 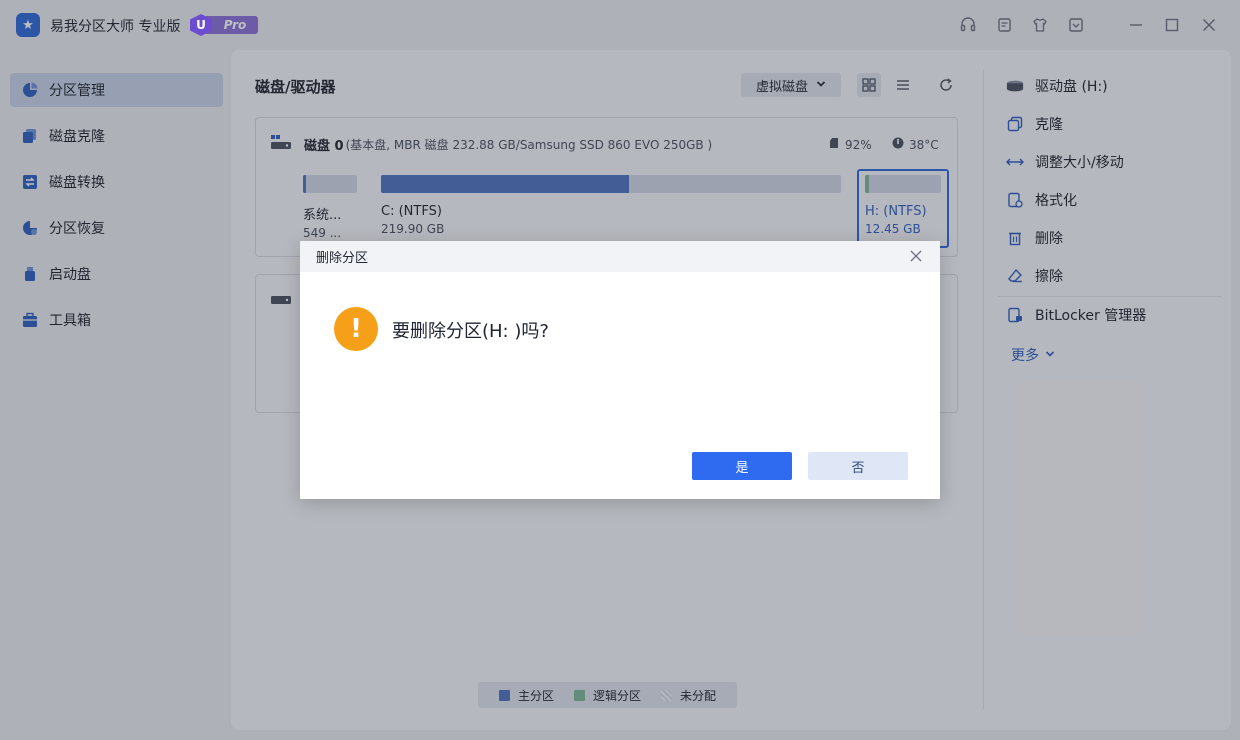 I want to click on yes-button: 是, so click(x=742, y=466).